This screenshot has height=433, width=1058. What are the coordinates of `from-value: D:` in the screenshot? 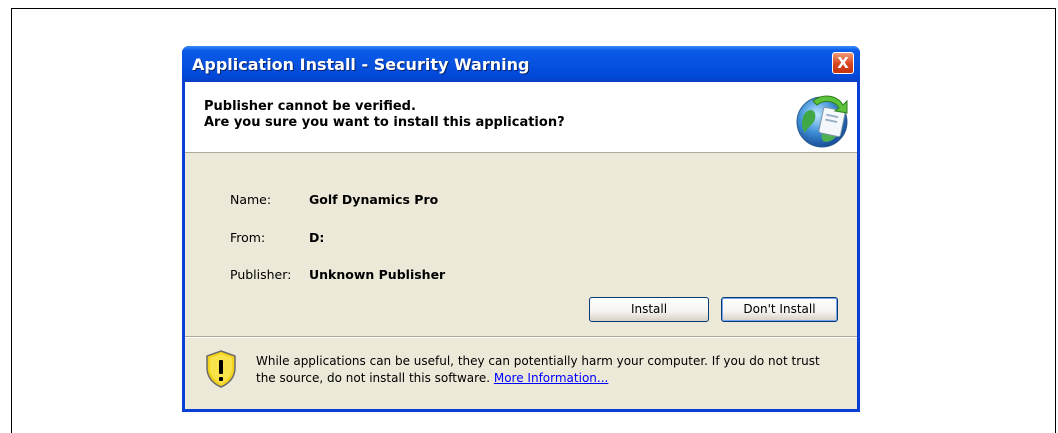 It's located at (317, 237).